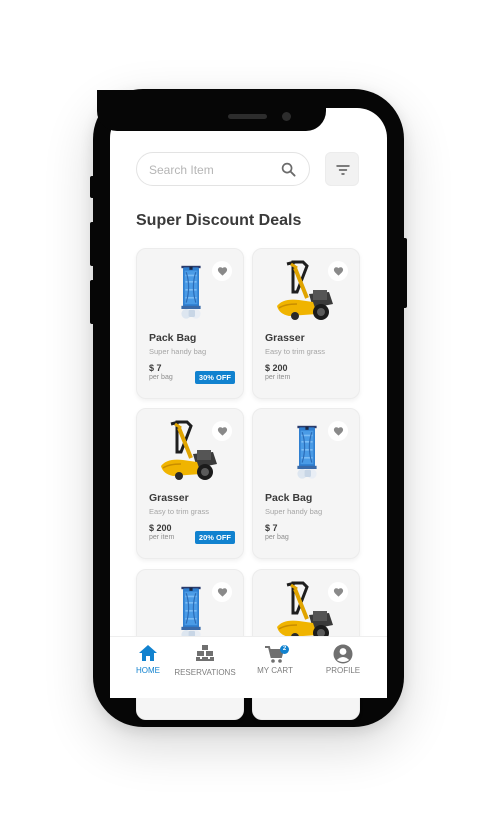  I want to click on discount-badge: 20% OFF, so click(214, 537).